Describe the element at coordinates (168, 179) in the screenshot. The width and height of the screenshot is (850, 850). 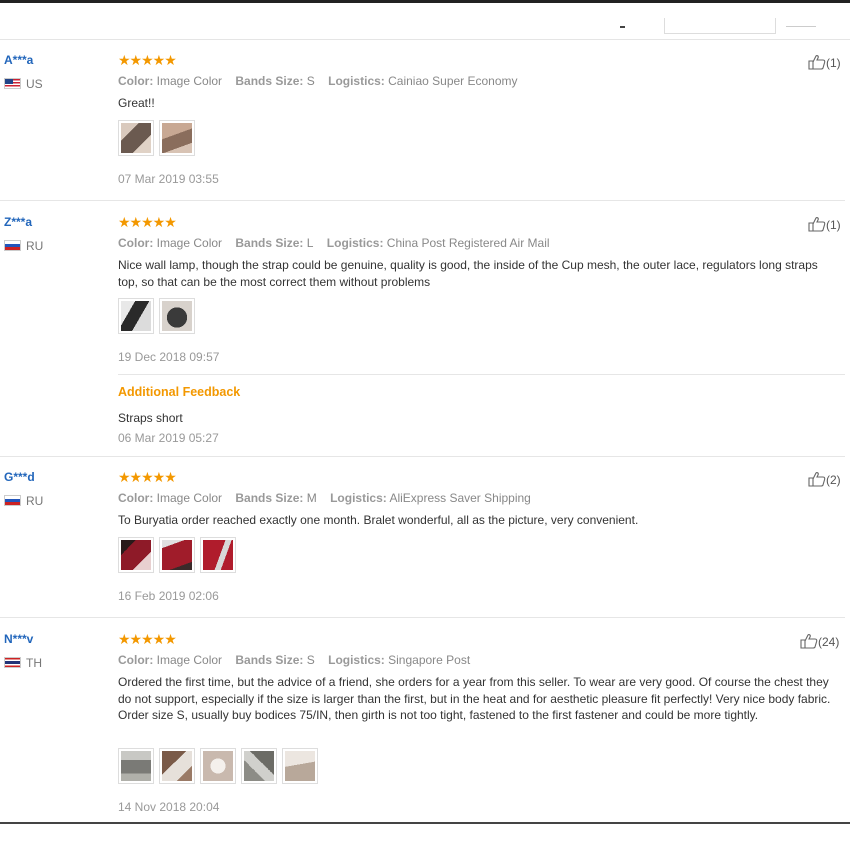
I see `review-date: 07 Mar 2019 03:55` at that location.